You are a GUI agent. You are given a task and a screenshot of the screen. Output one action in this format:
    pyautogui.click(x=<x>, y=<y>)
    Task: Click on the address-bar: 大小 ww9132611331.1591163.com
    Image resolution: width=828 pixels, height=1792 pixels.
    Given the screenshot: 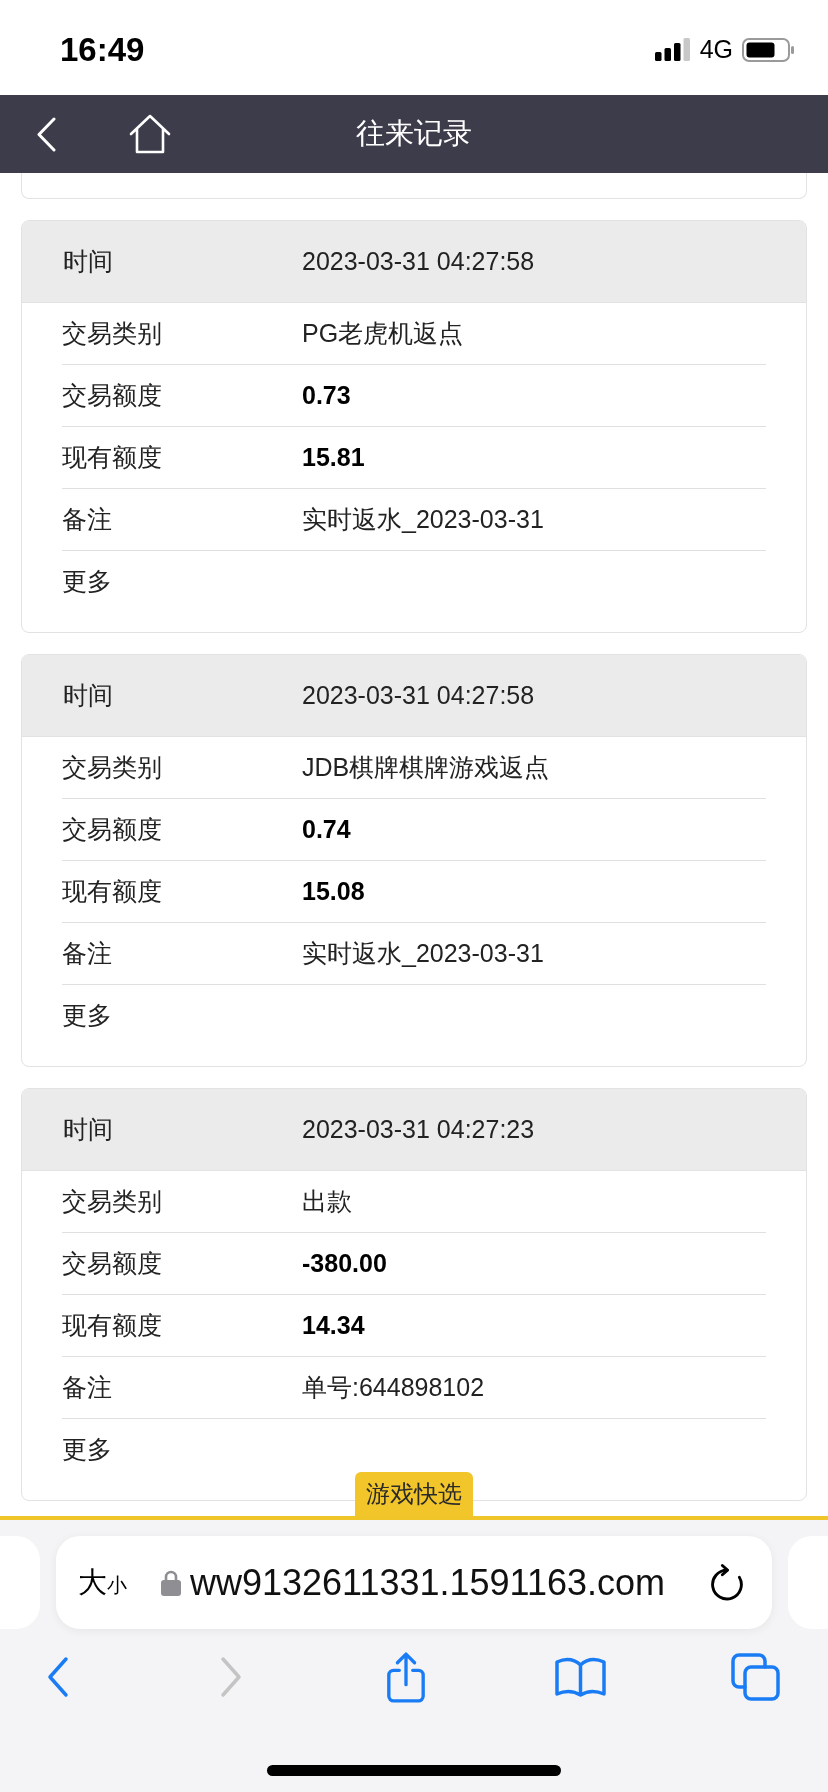 What is the action you would take?
    pyautogui.click(x=414, y=1582)
    